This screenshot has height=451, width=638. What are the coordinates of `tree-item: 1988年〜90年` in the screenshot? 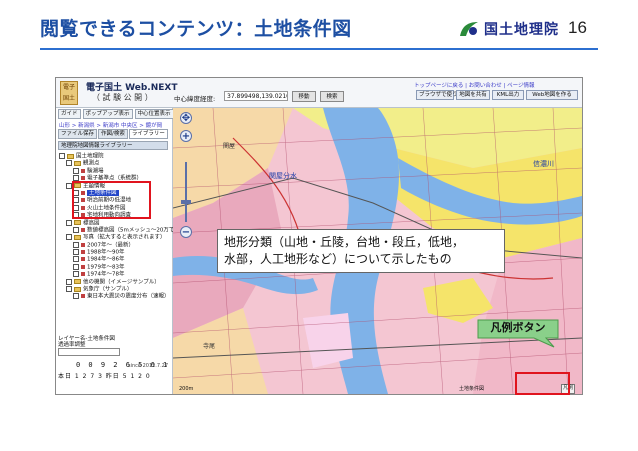 It's located at (114, 252).